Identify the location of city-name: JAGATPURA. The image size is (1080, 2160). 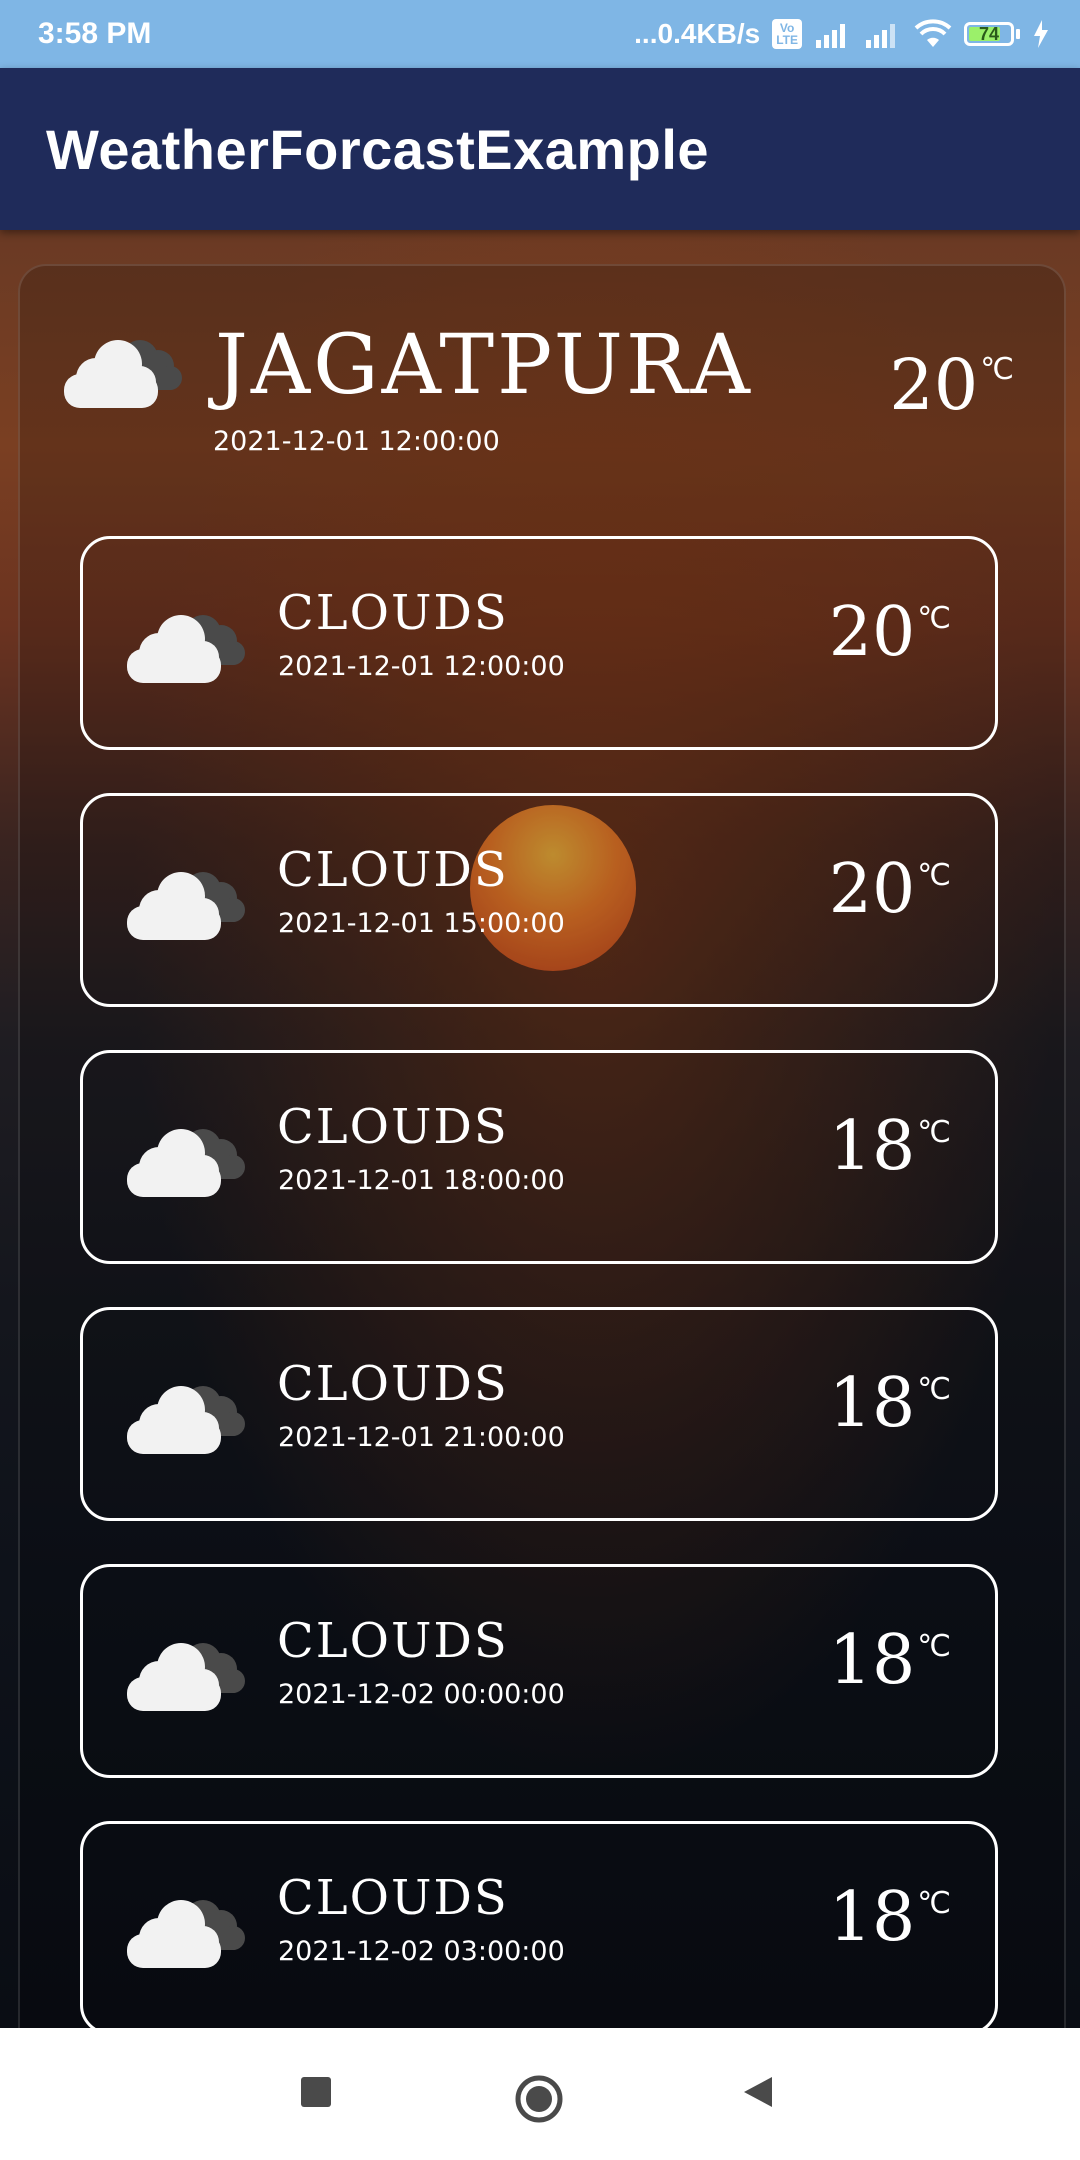
(484, 365).